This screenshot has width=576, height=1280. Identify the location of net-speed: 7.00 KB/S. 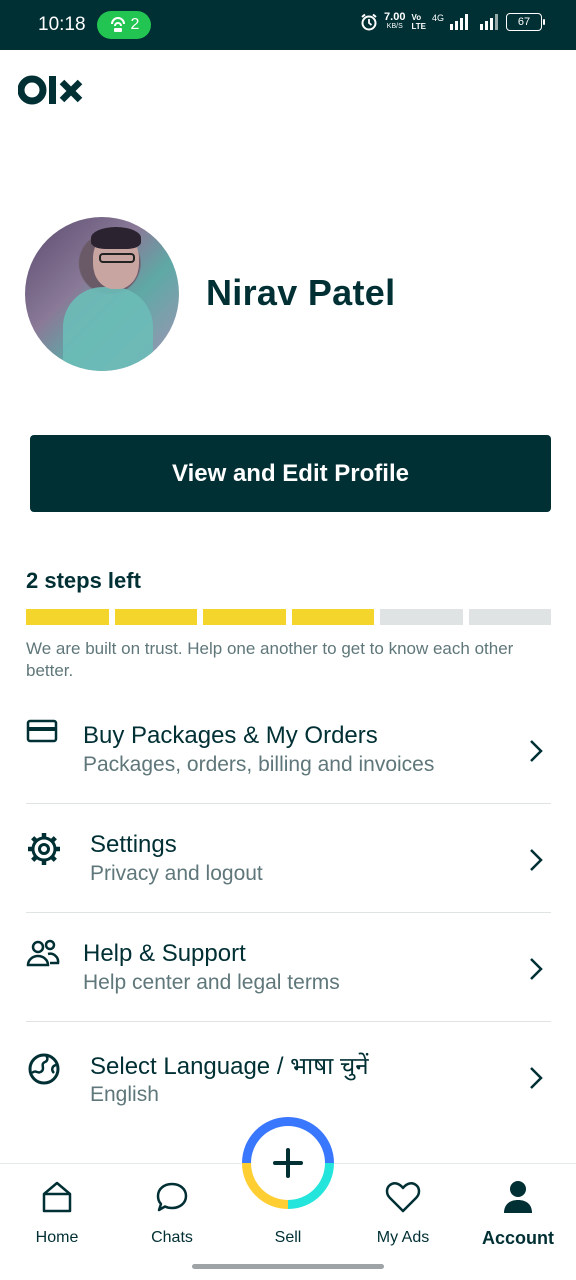
(394, 22).